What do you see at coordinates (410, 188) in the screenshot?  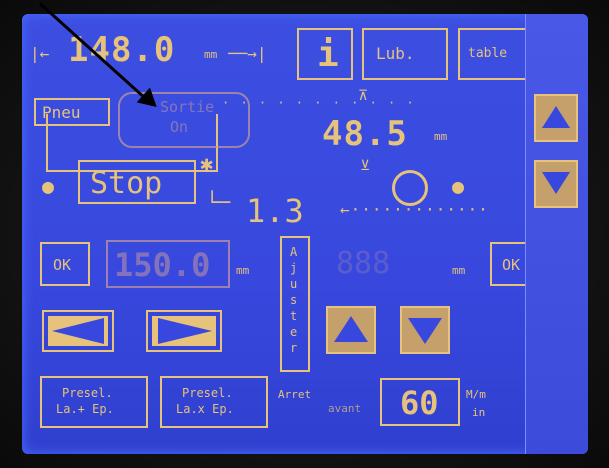 I see `roller-circle-icon` at bounding box center [410, 188].